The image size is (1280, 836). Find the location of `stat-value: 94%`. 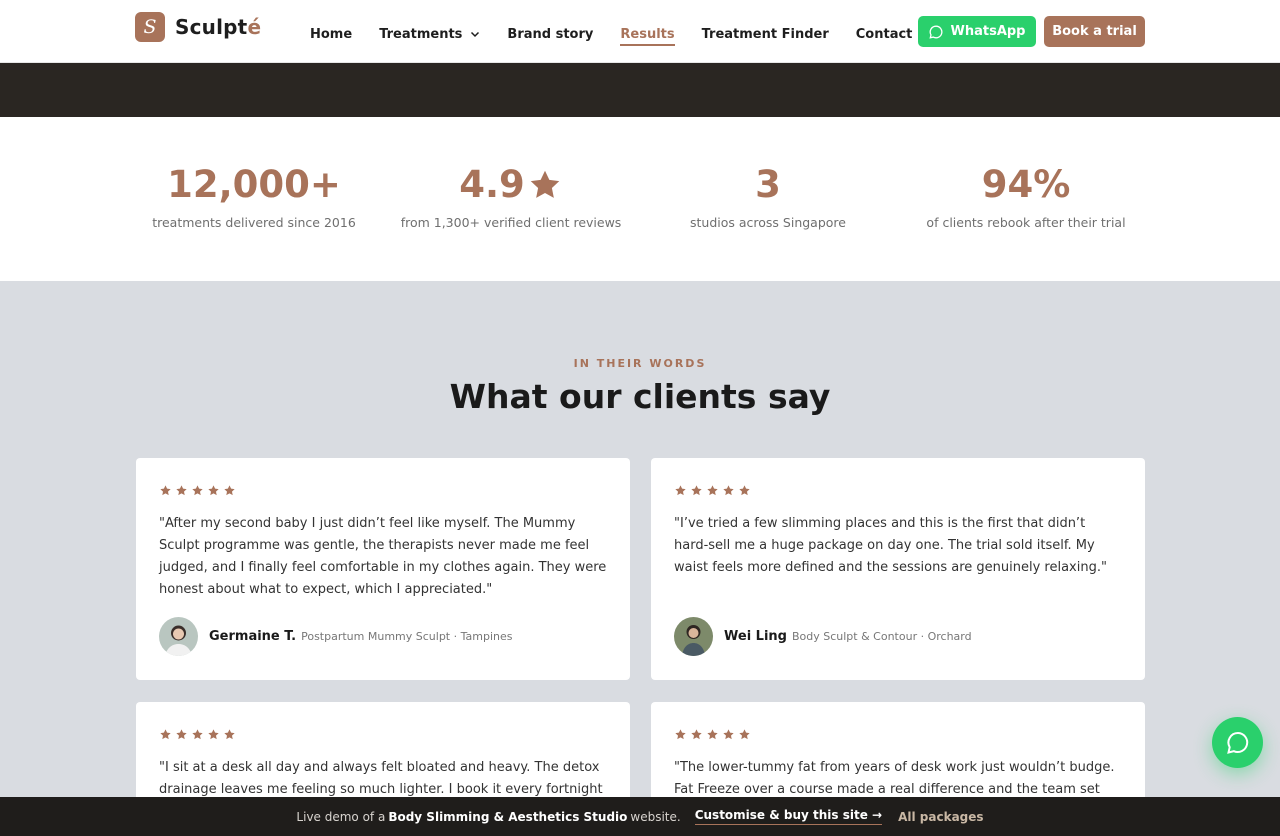

stat-value: 94% is located at coordinates (1026, 185).